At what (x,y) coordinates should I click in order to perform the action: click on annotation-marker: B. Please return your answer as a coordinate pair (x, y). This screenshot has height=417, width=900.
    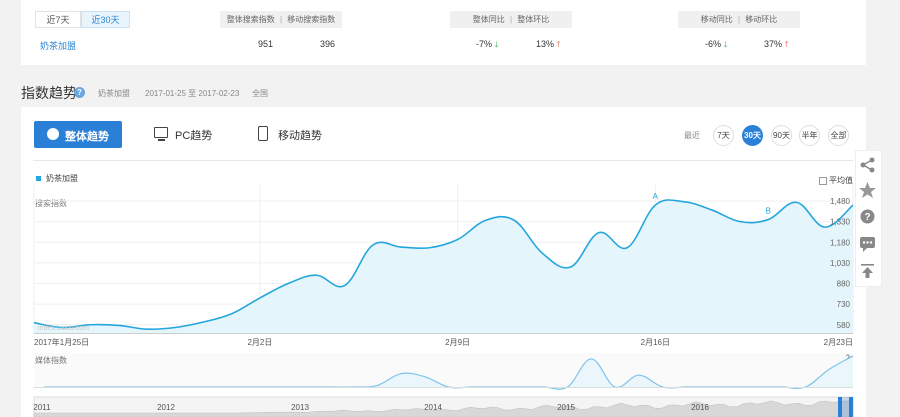
    Looking at the image, I should click on (768, 211).